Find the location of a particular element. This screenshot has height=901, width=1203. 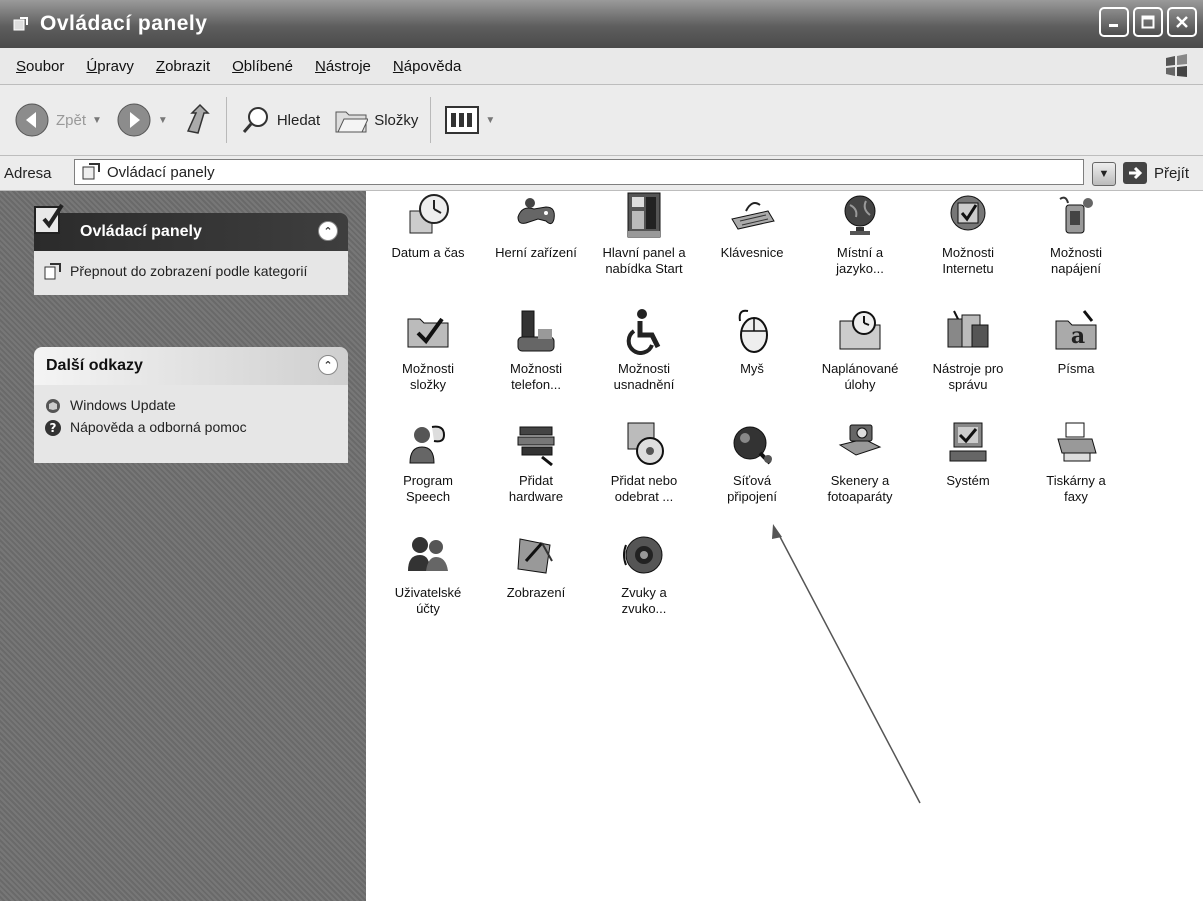

switch-to-category-view-link: Přepnout do zobrazení podle kategorií is located at coordinates (191, 272).